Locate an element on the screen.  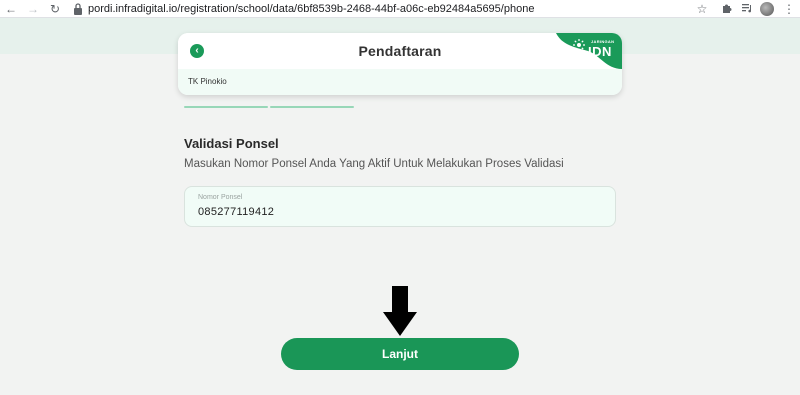
back-icon: ← is located at coordinates (11, 9).